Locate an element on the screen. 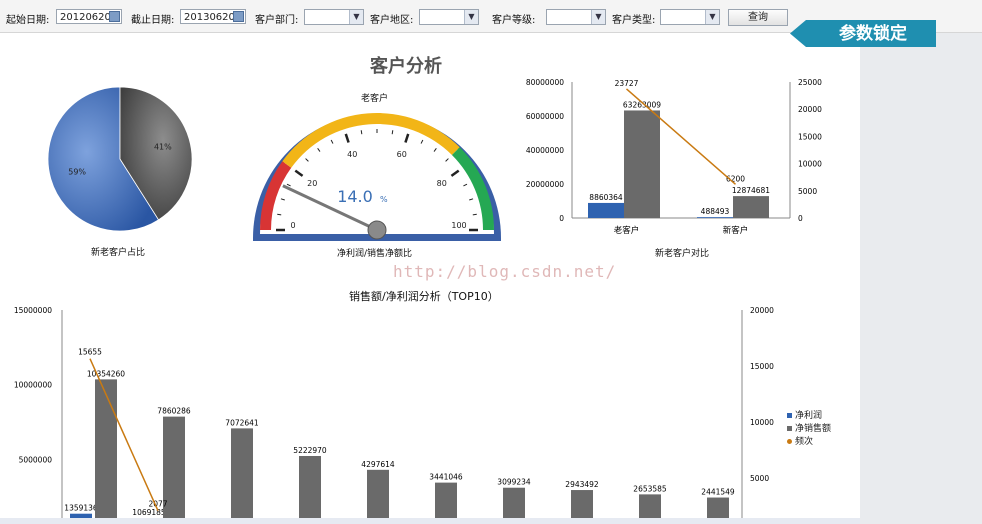 The height and width of the screenshot is (524, 982). bar-value-label: 10354260 is located at coordinates (106, 373).